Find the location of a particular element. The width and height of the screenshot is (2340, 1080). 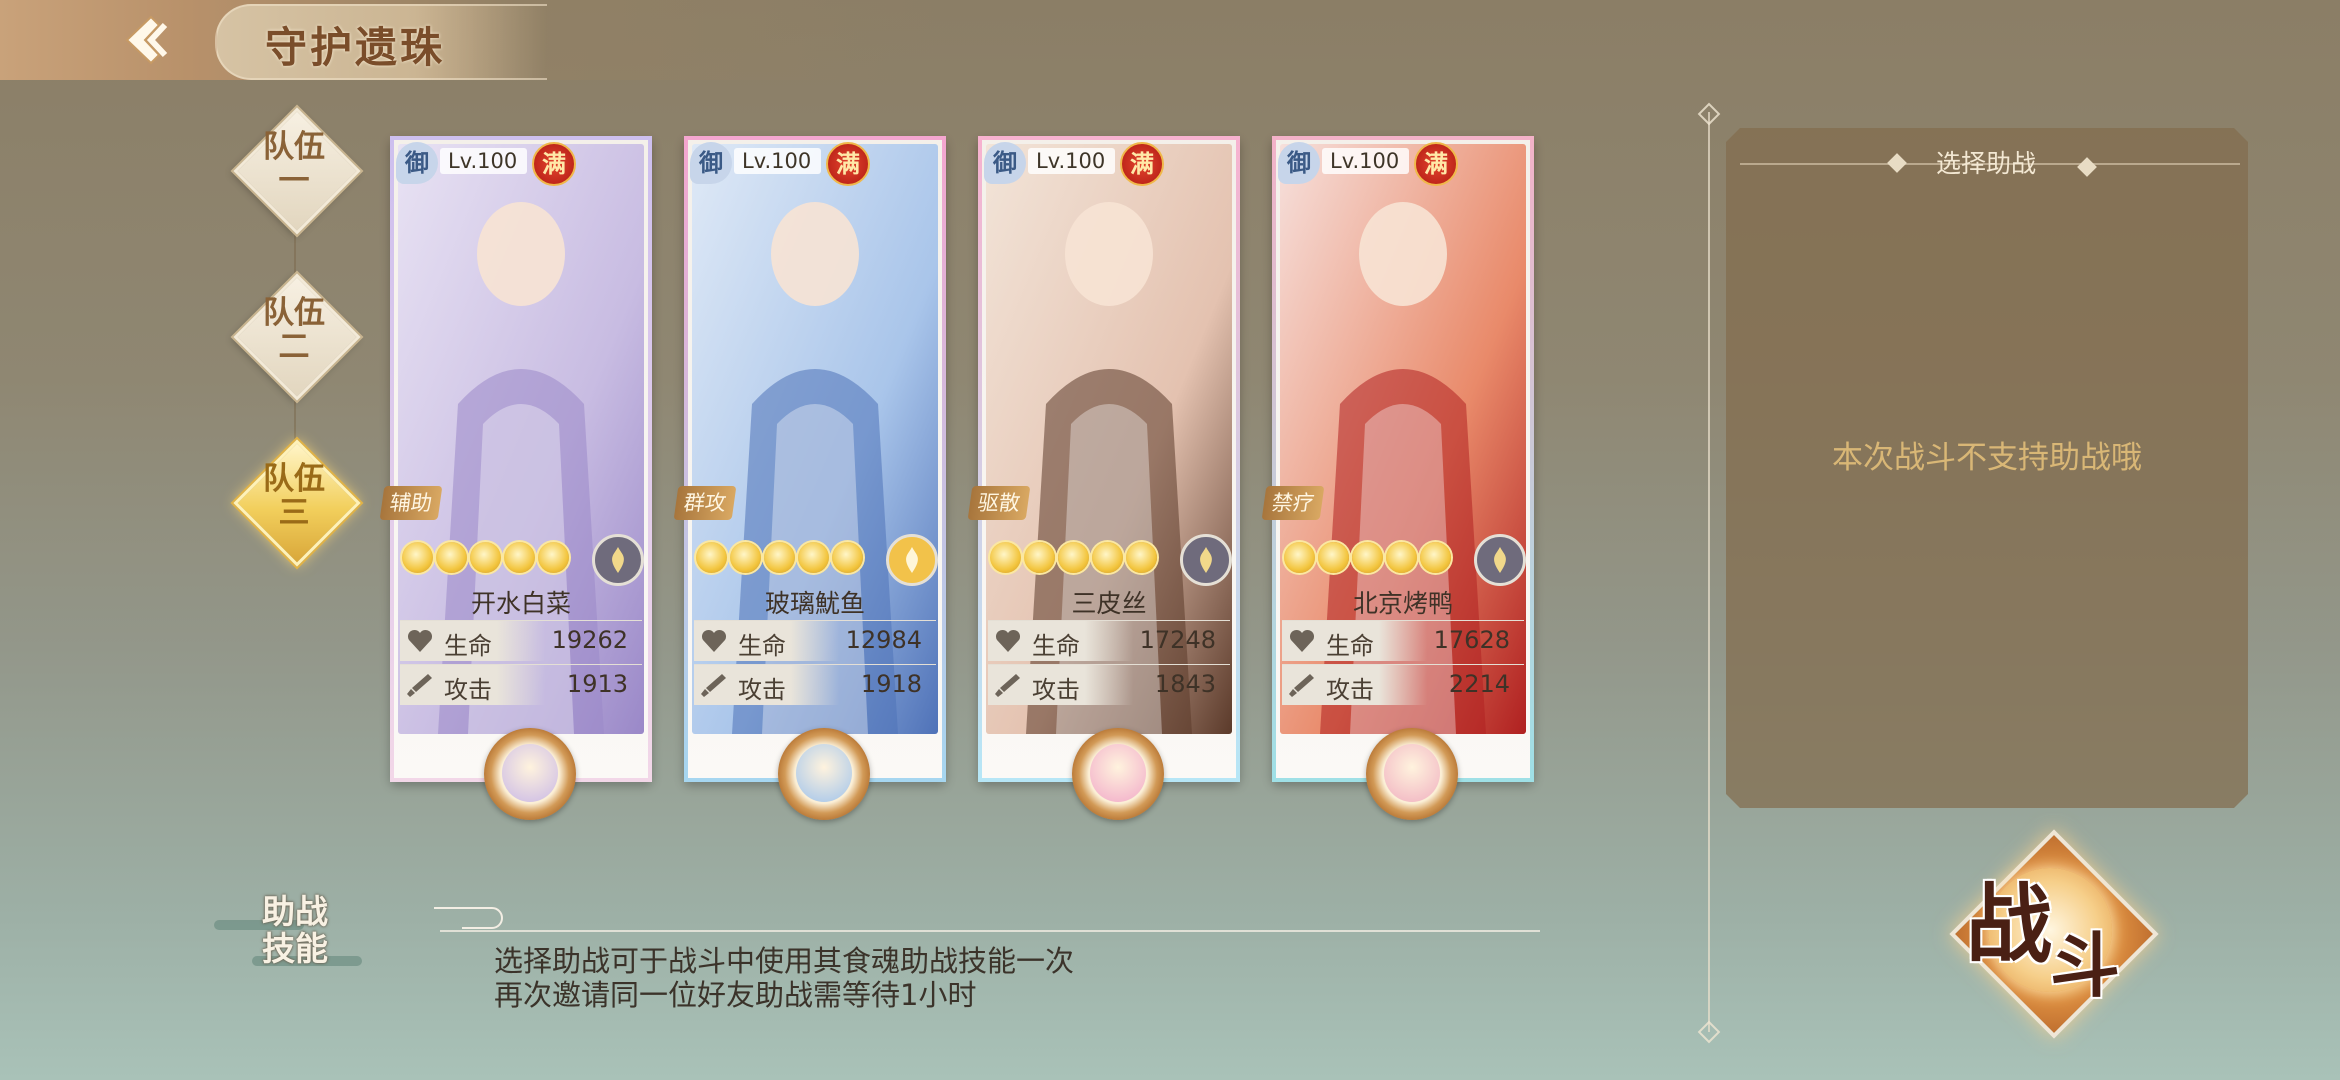

stat-value-hp: 17248 is located at coordinates (1177, 640).